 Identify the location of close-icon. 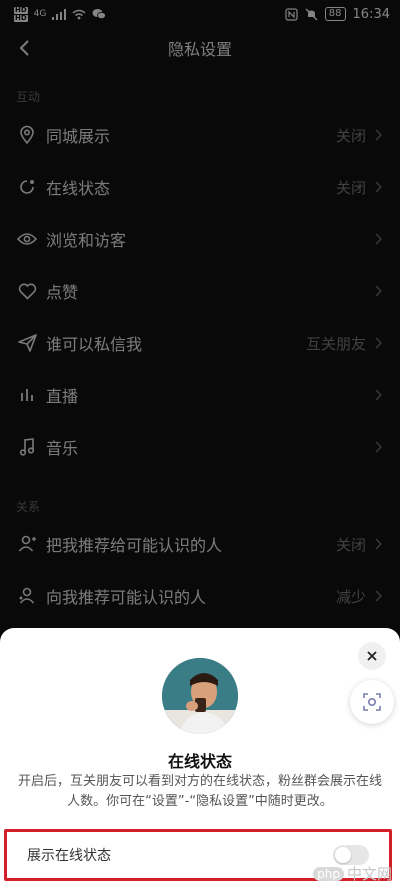
(372, 656).